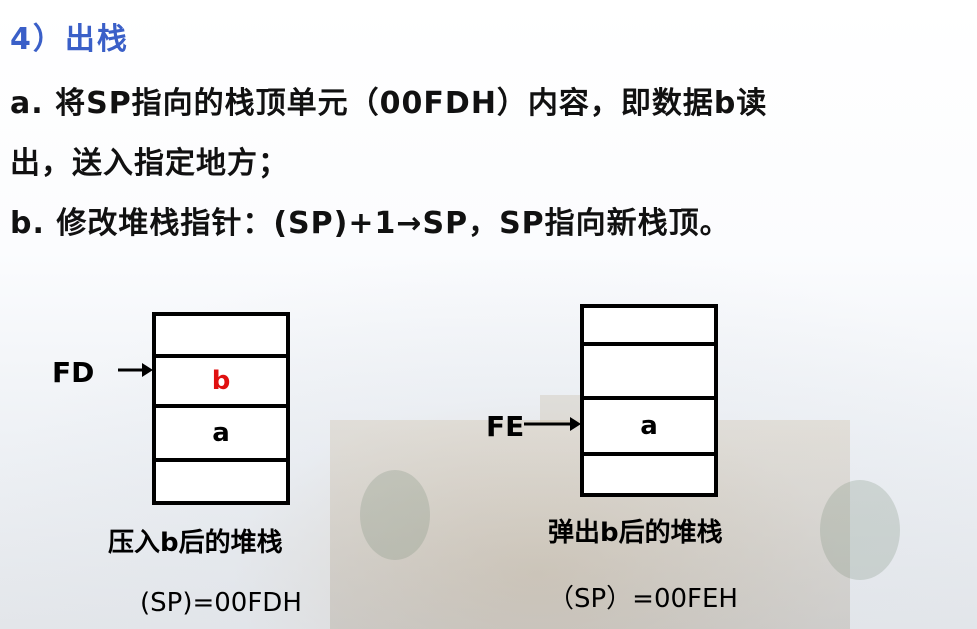 This screenshot has width=977, height=629. I want to click on left-pointer-label: FD, so click(73, 372).